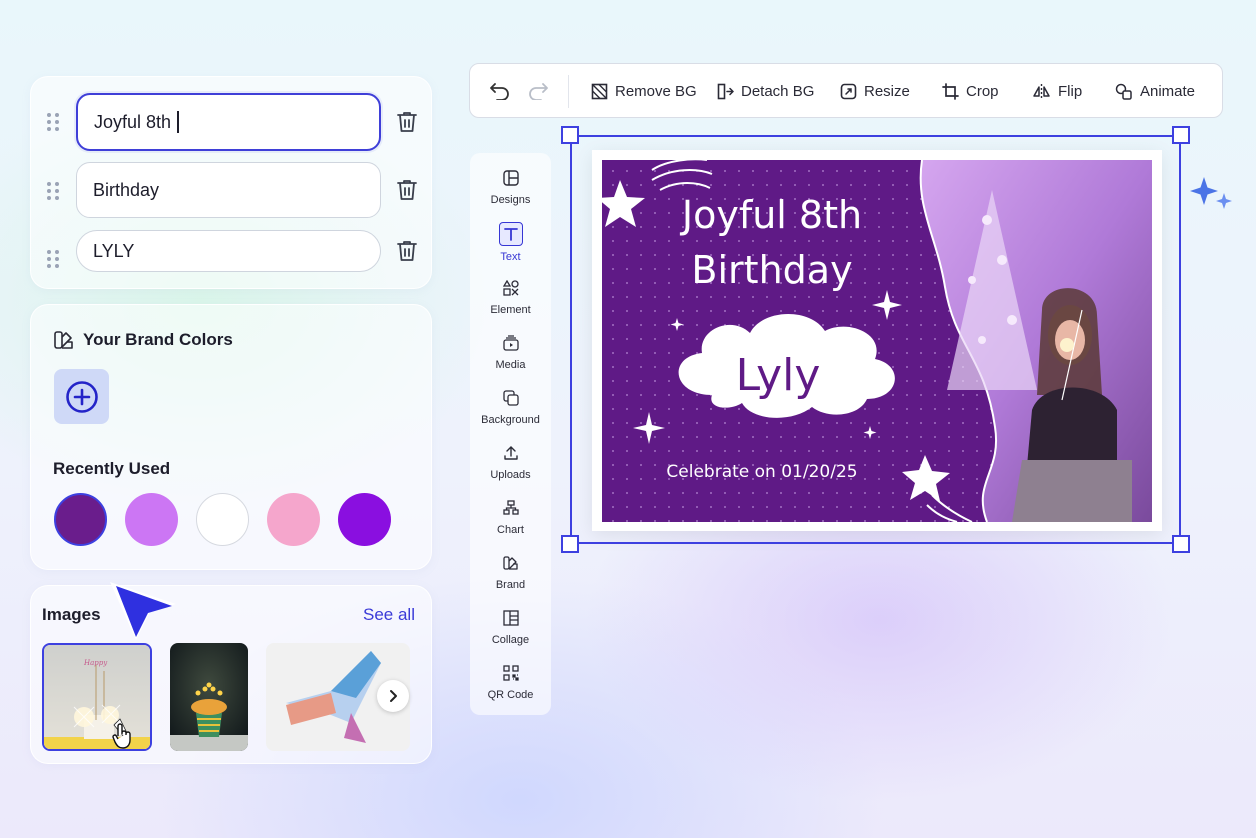 Image resolution: width=1256 pixels, height=838 pixels. What do you see at coordinates (1041, 91) in the screenshot?
I see `flip-icon` at bounding box center [1041, 91].